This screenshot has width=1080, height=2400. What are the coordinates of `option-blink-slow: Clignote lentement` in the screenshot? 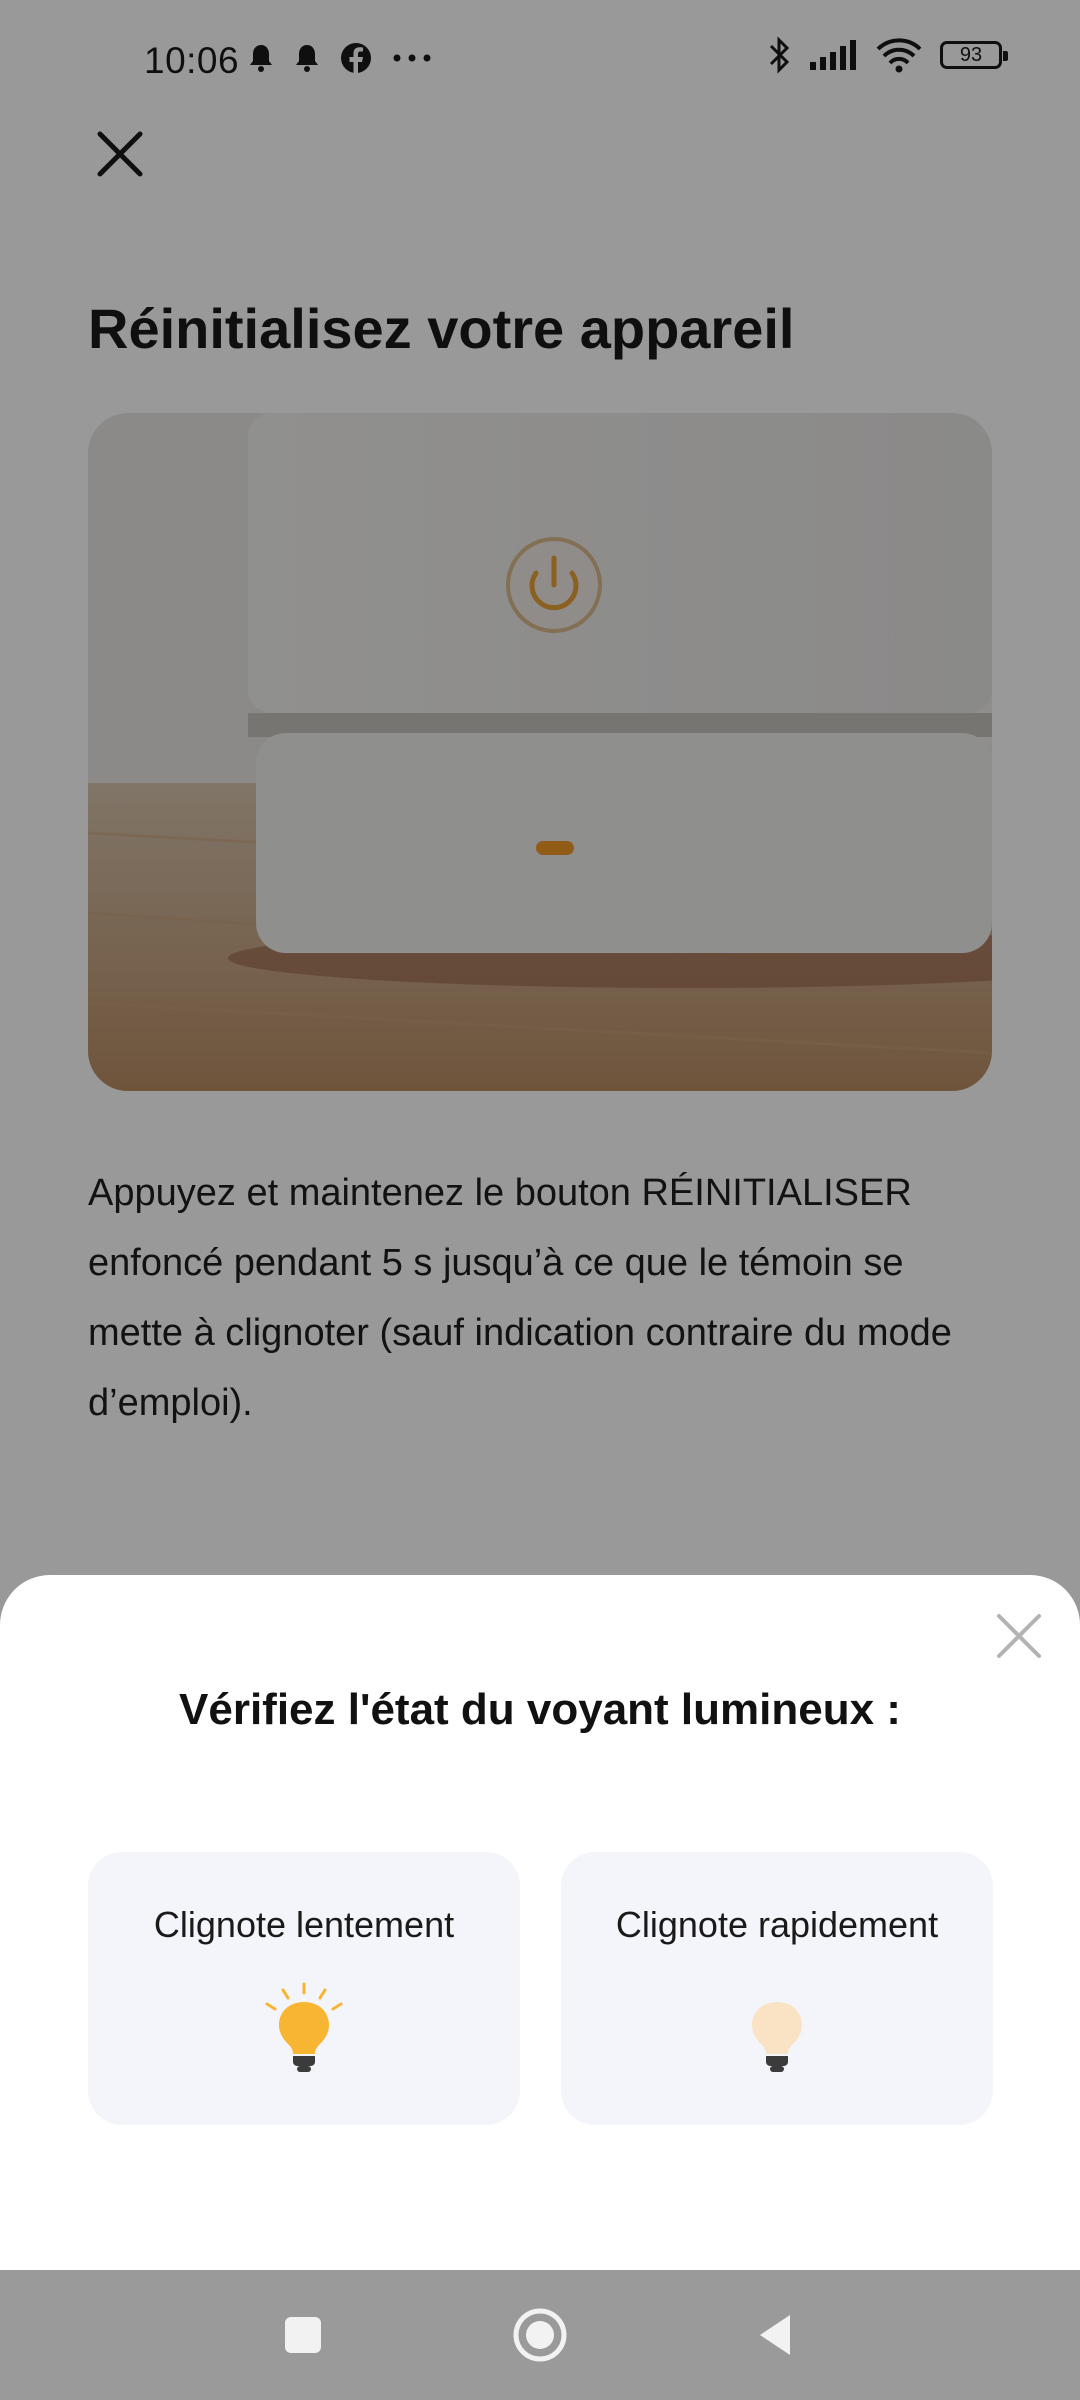 It's located at (304, 1988).